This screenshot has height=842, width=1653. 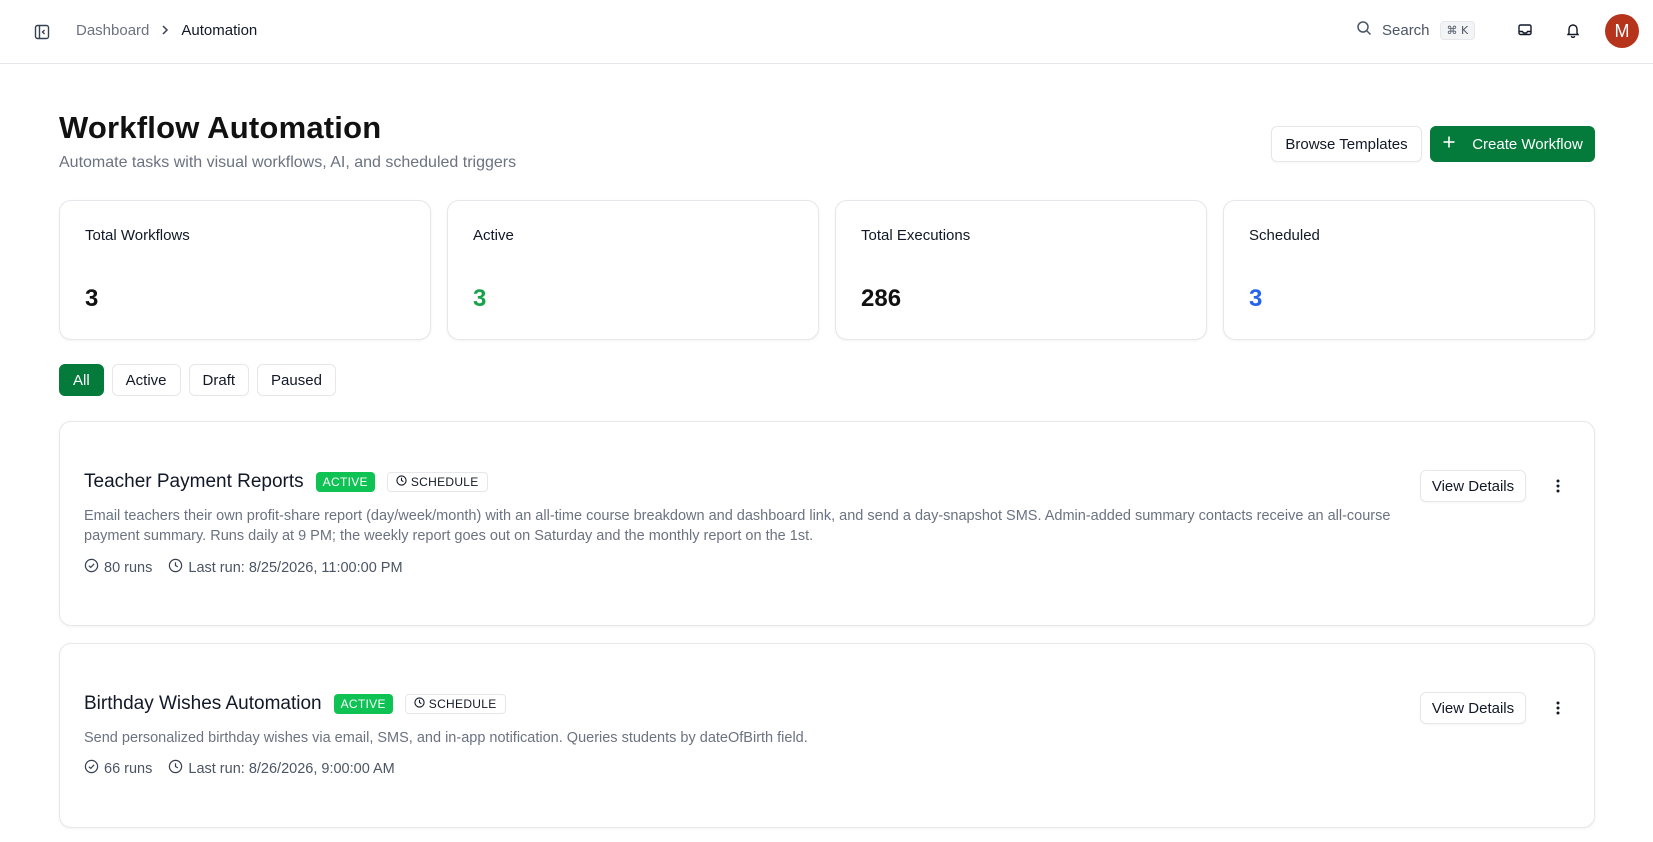 I want to click on top-bar: Dashboard Automation Search ⌘ K M, so click(x=826, y=32).